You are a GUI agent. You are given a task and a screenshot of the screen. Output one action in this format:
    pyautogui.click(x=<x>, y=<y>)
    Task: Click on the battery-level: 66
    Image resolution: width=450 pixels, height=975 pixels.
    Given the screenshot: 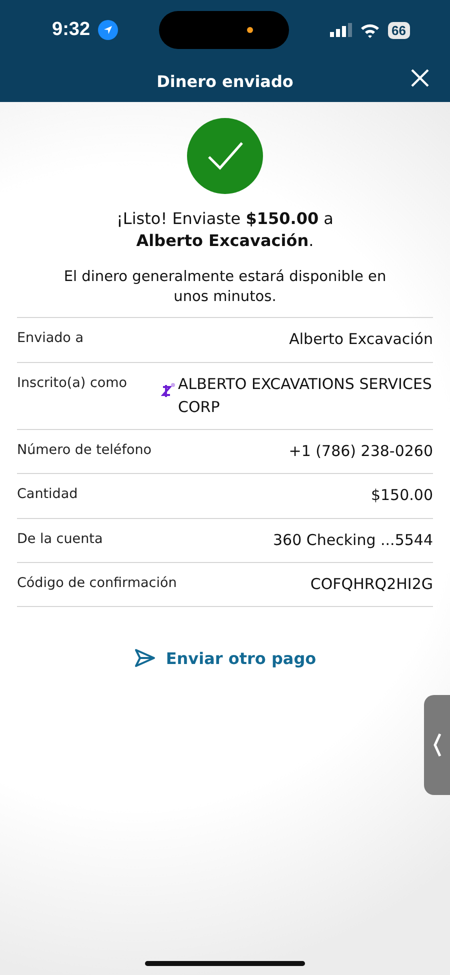 What is the action you would take?
    pyautogui.click(x=399, y=30)
    